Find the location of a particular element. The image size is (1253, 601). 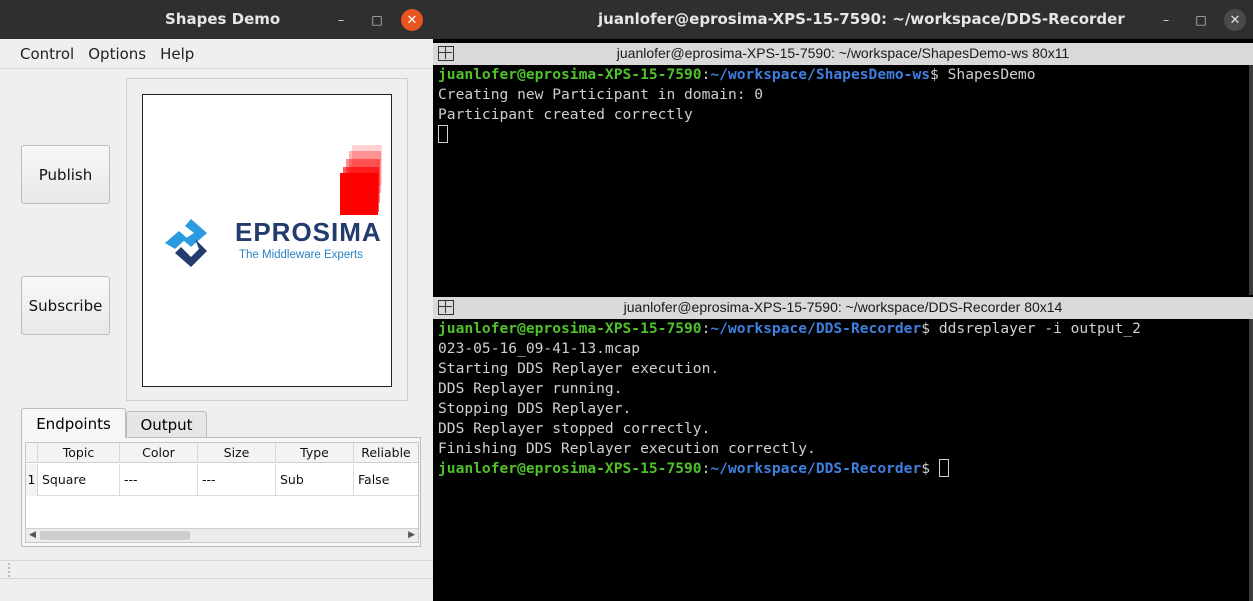

terminal-line: DDS Replayer stopped correctly. is located at coordinates (574, 428).